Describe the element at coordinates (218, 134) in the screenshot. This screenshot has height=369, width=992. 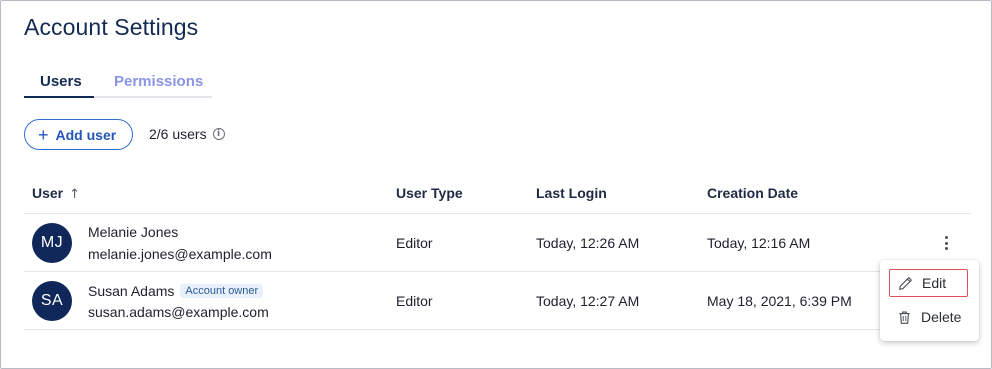
I see `info-icon: i` at that location.